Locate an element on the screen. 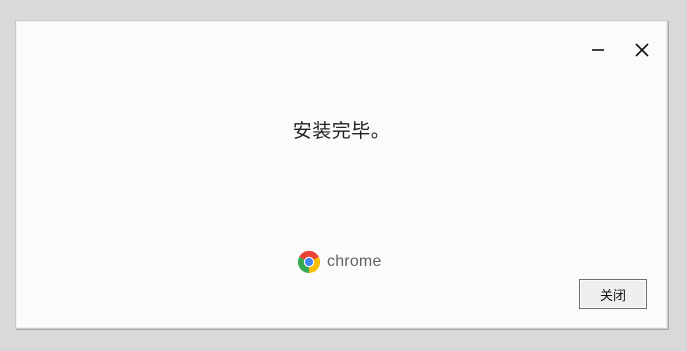 The image size is (687, 351). minimize-icon is located at coordinates (598, 50).